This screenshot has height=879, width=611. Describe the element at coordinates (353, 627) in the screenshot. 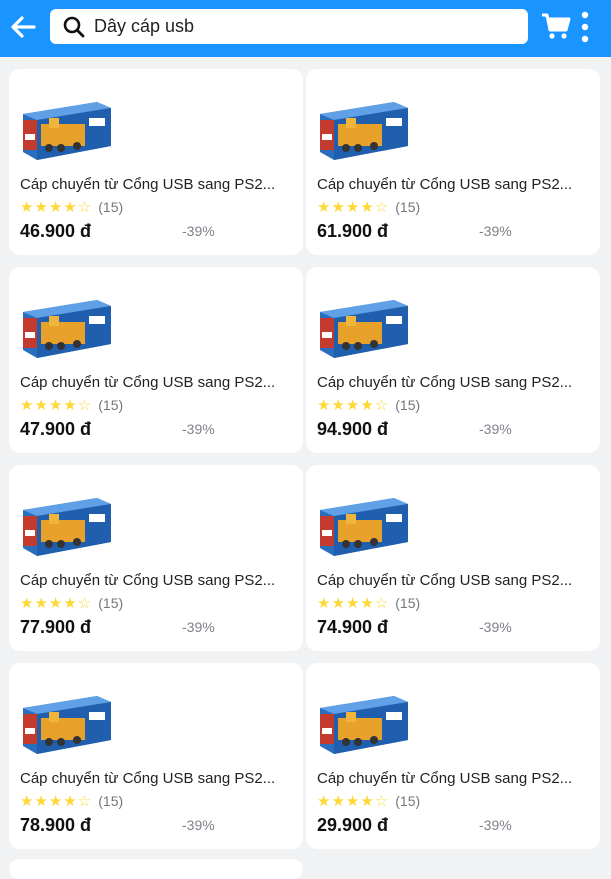

I see `product-price: 74.900 đ` at that location.